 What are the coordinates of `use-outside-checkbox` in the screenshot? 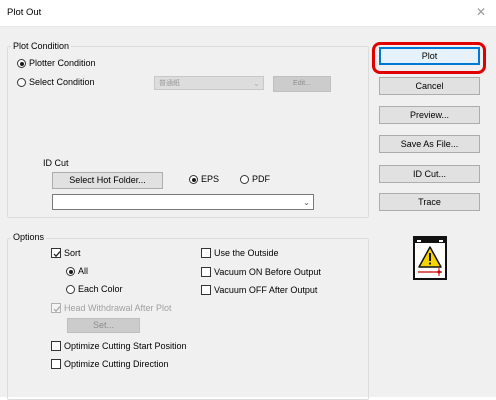 It's located at (206, 253).